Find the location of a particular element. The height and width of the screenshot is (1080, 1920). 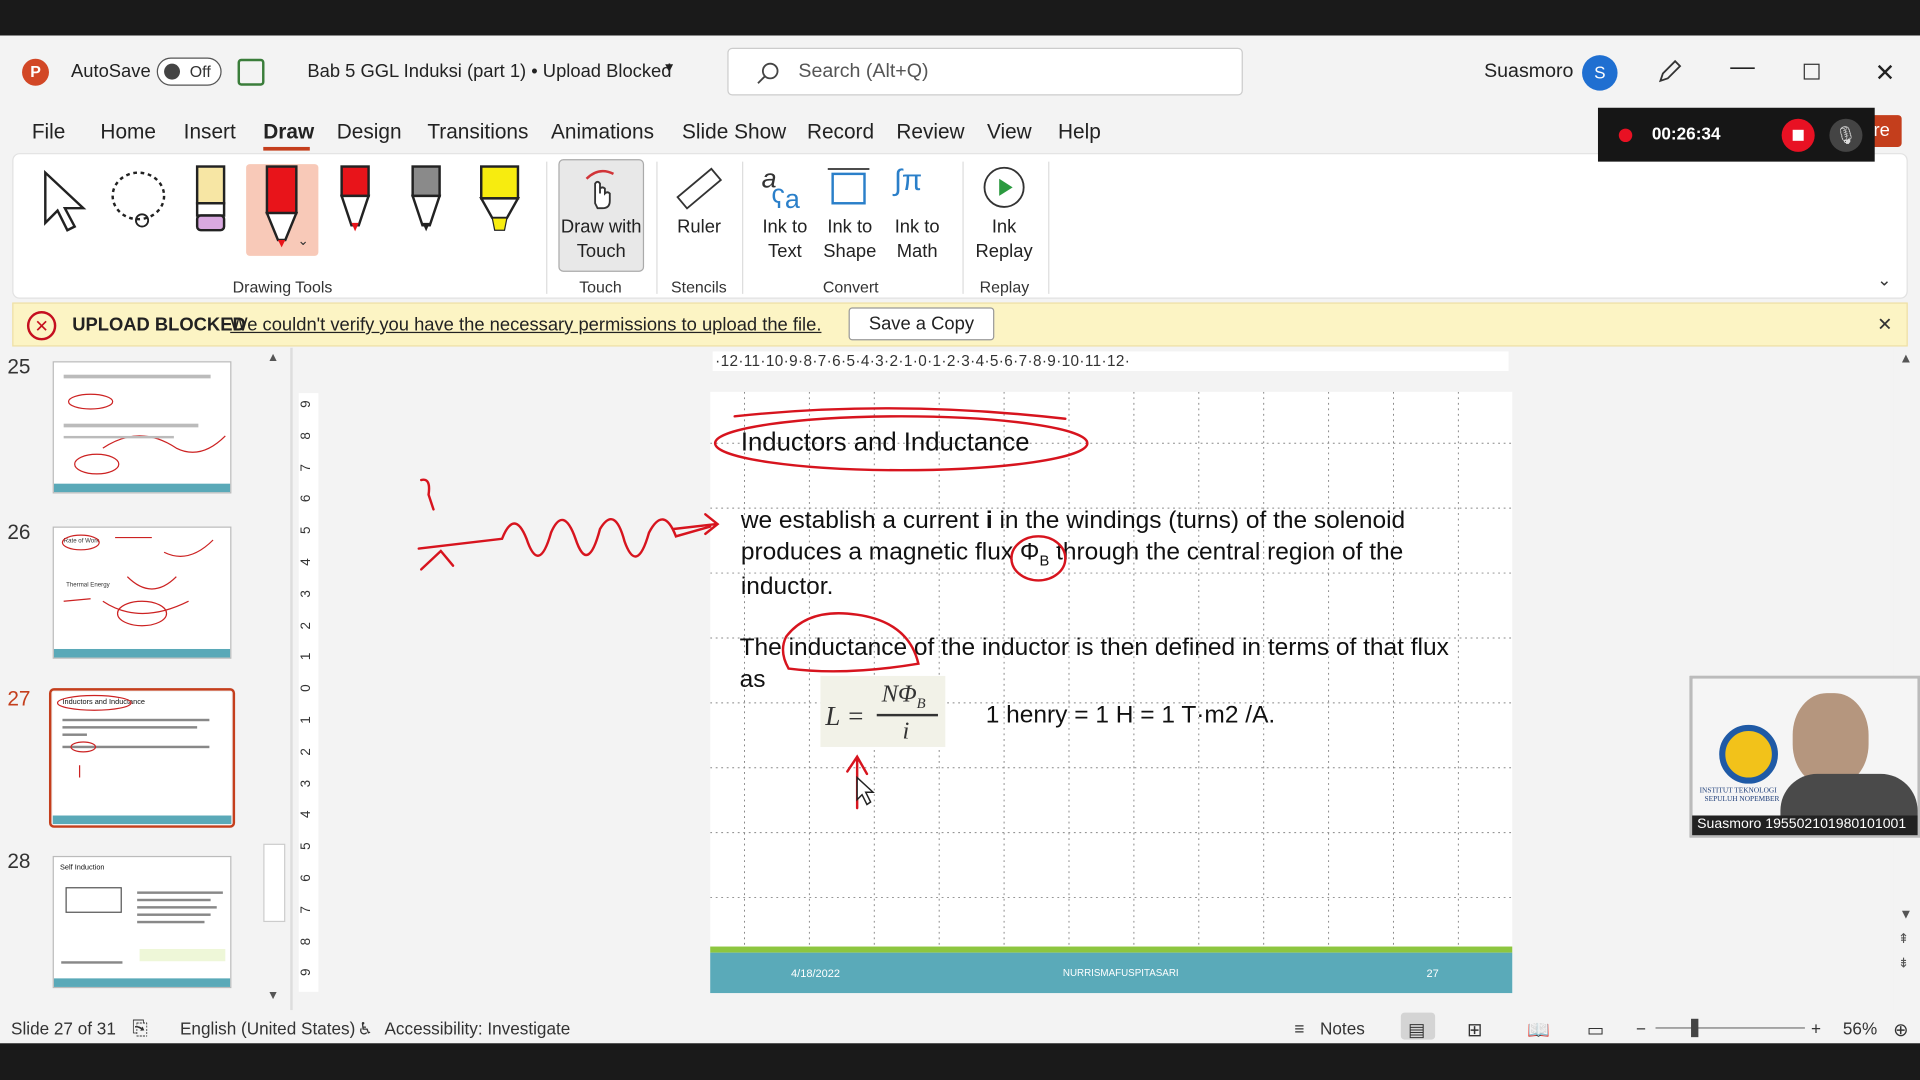

tab-home: Home is located at coordinates (128, 132).